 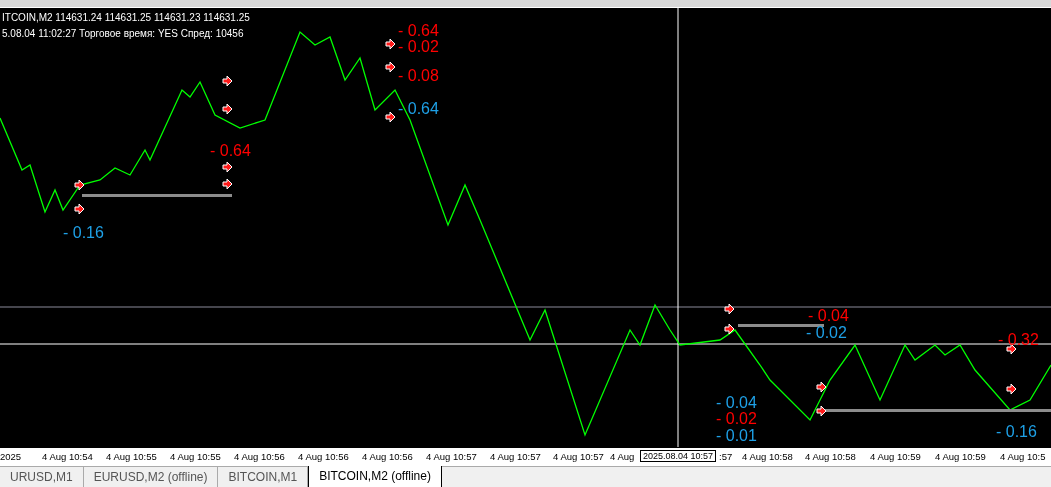 I want to click on chart-tab: BITCOIN,M2 (offline), so click(x=375, y=476).